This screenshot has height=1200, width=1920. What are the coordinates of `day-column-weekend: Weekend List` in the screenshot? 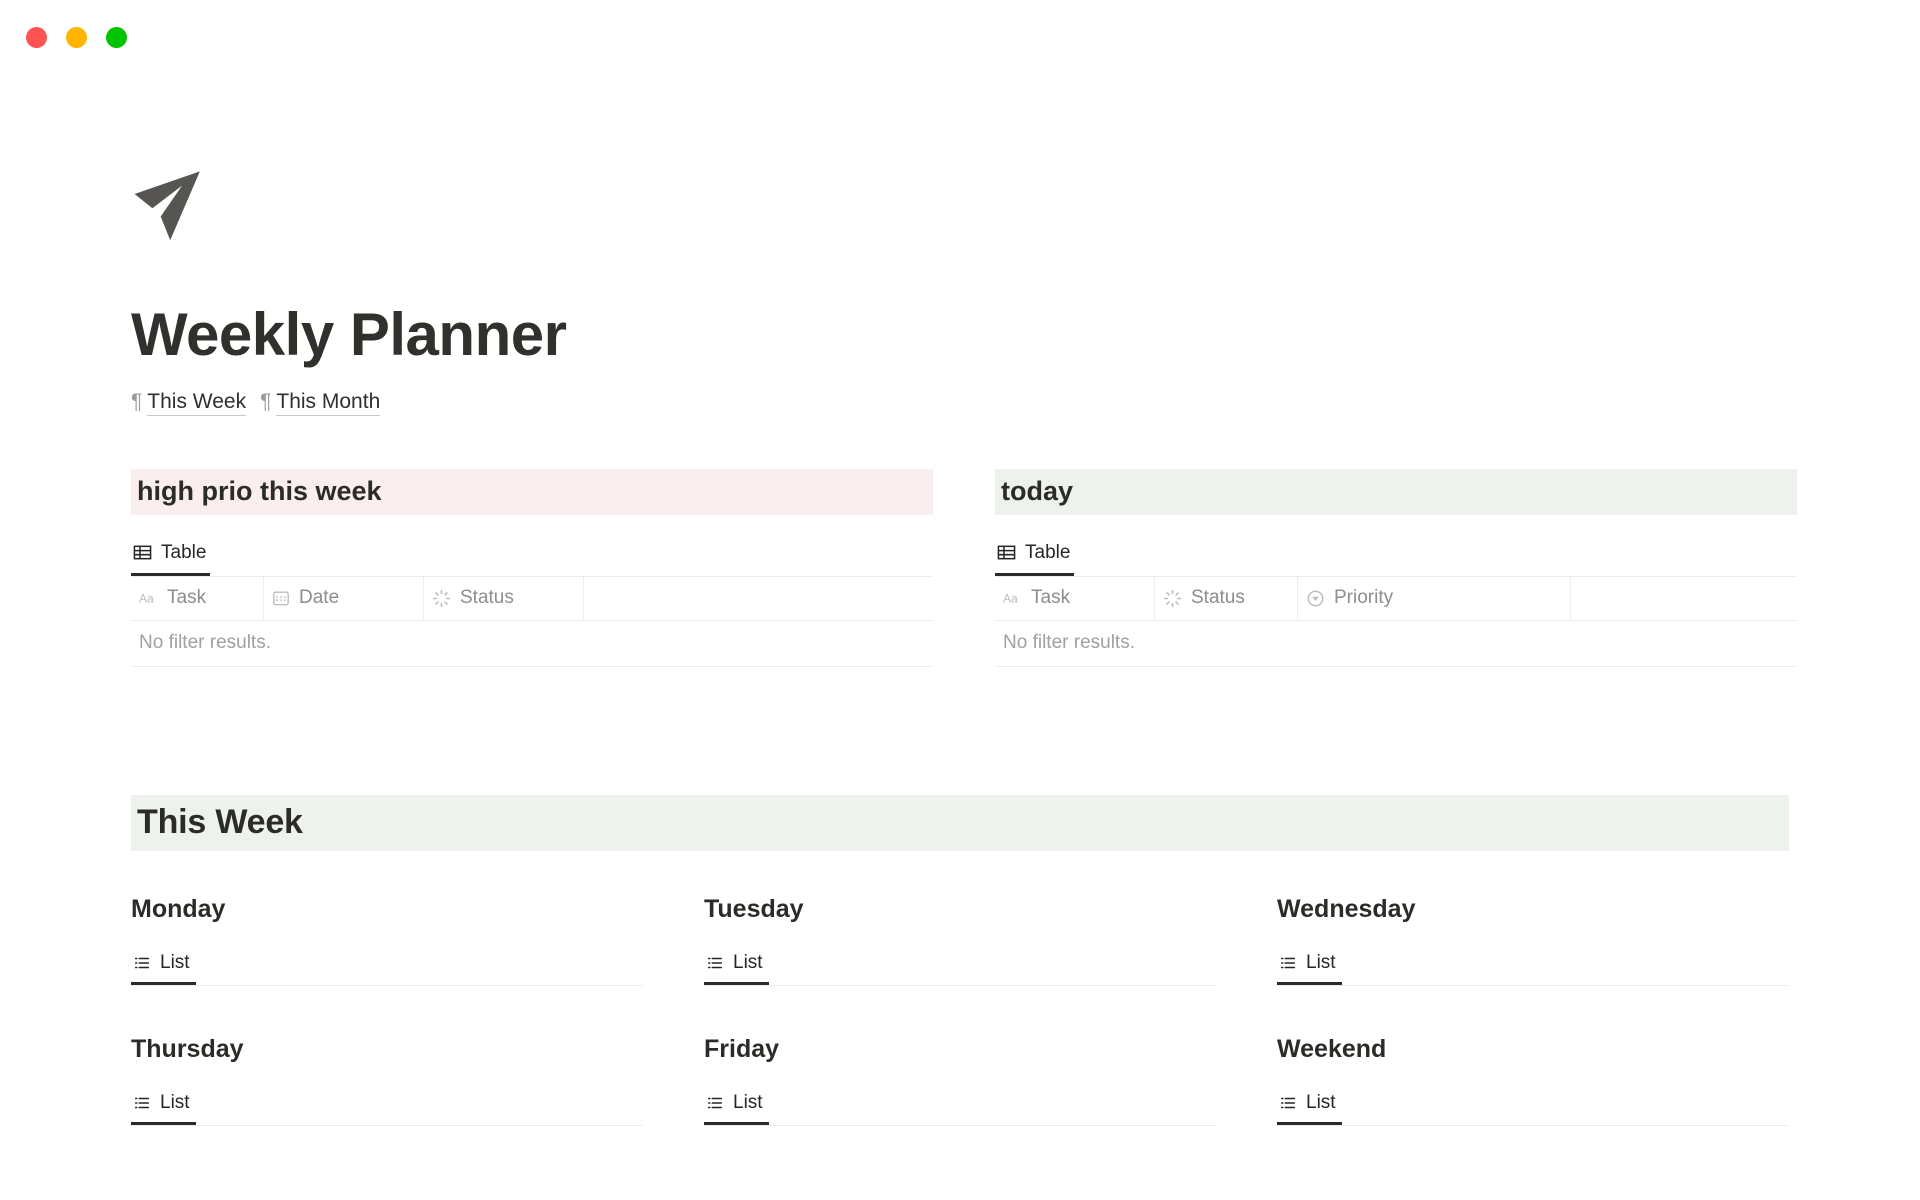 It's located at (1533, 1080).